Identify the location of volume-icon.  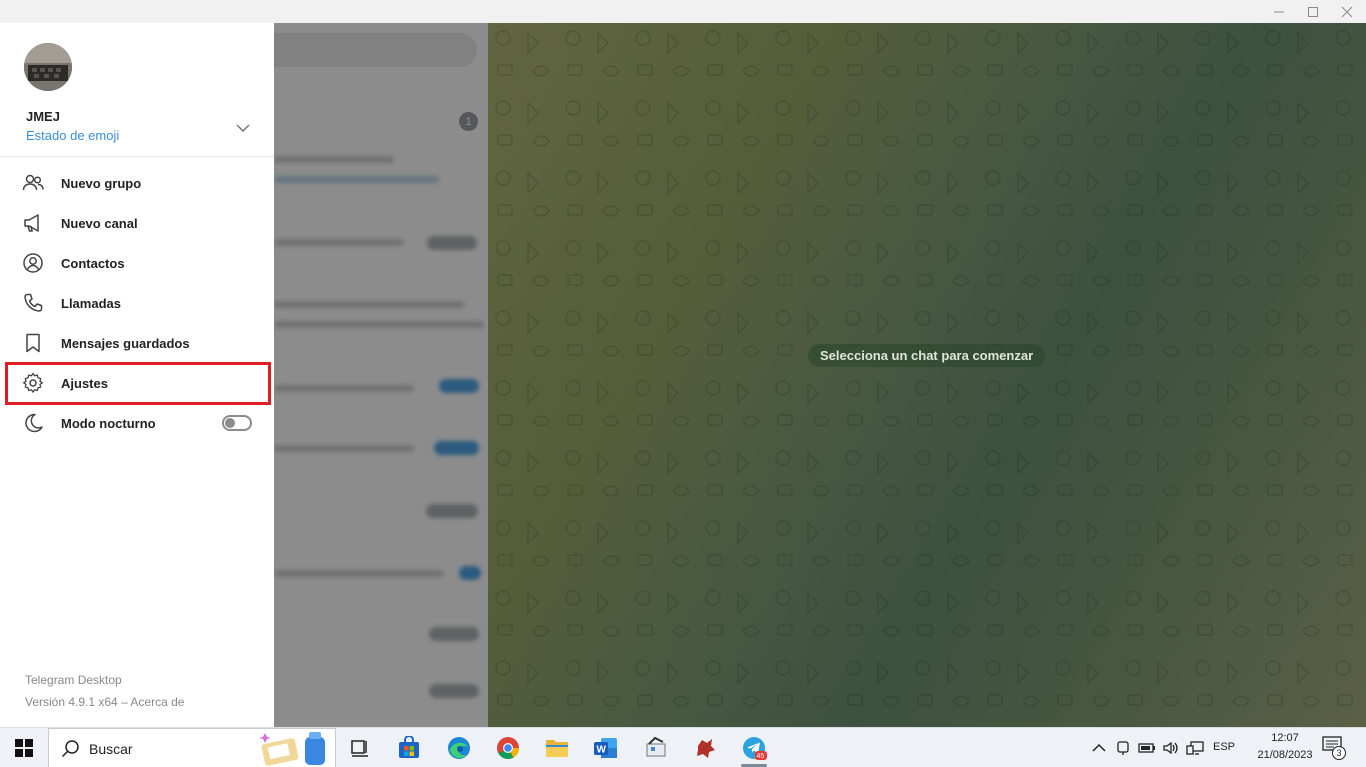
(1170, 748).